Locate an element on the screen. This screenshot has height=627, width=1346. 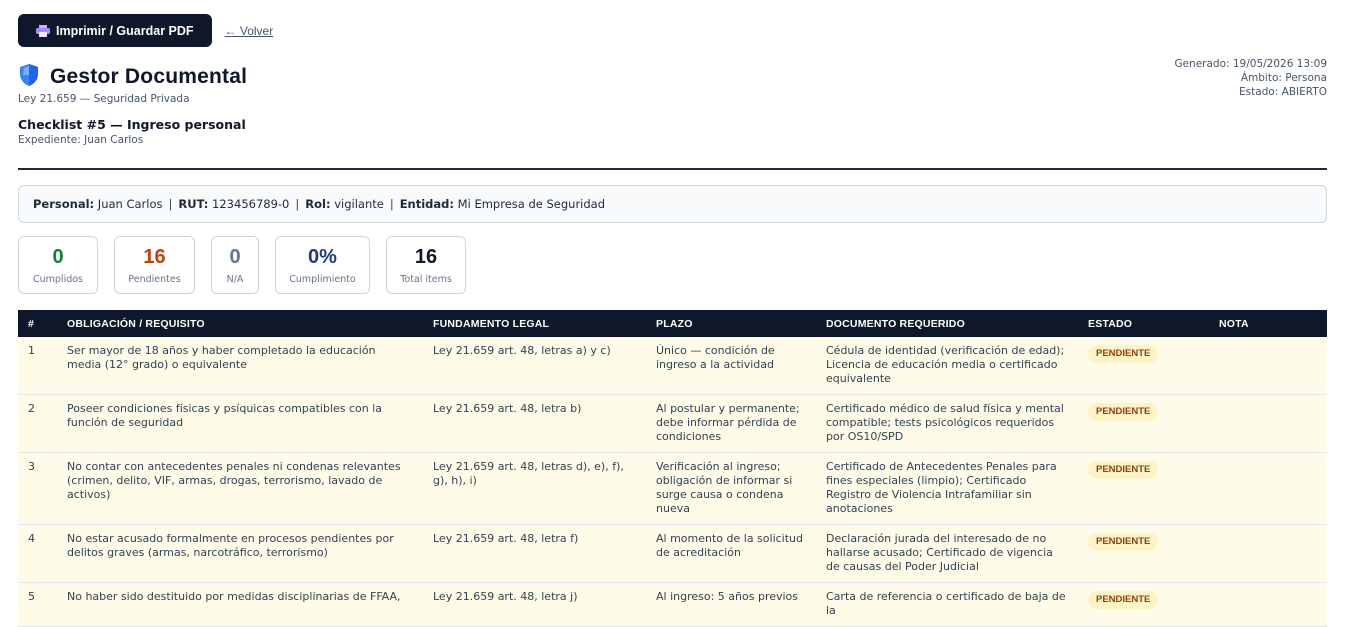
print-button-label: Imprimir / Guardar PDF is located at coordinates (125, 30).